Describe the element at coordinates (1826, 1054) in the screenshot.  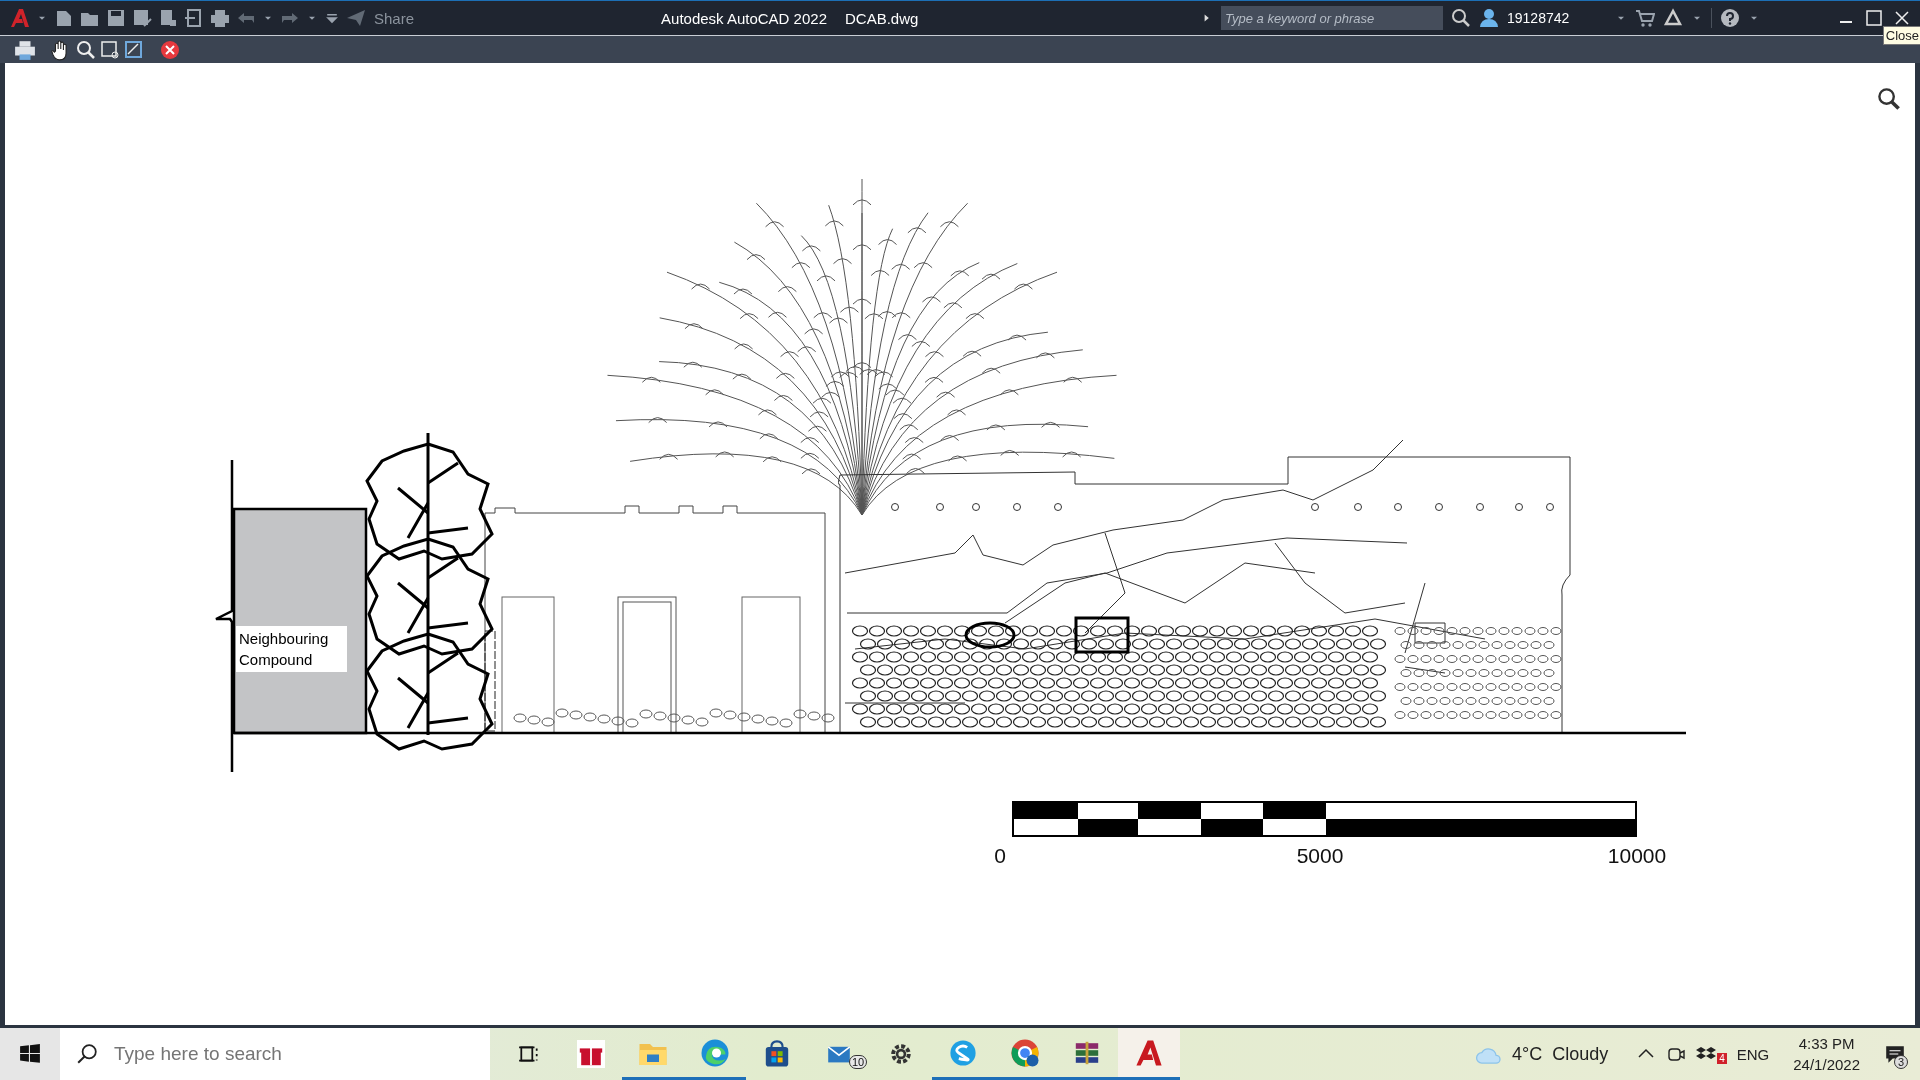
I see `clock: 4:33 PM 24/1/2022` at that location.